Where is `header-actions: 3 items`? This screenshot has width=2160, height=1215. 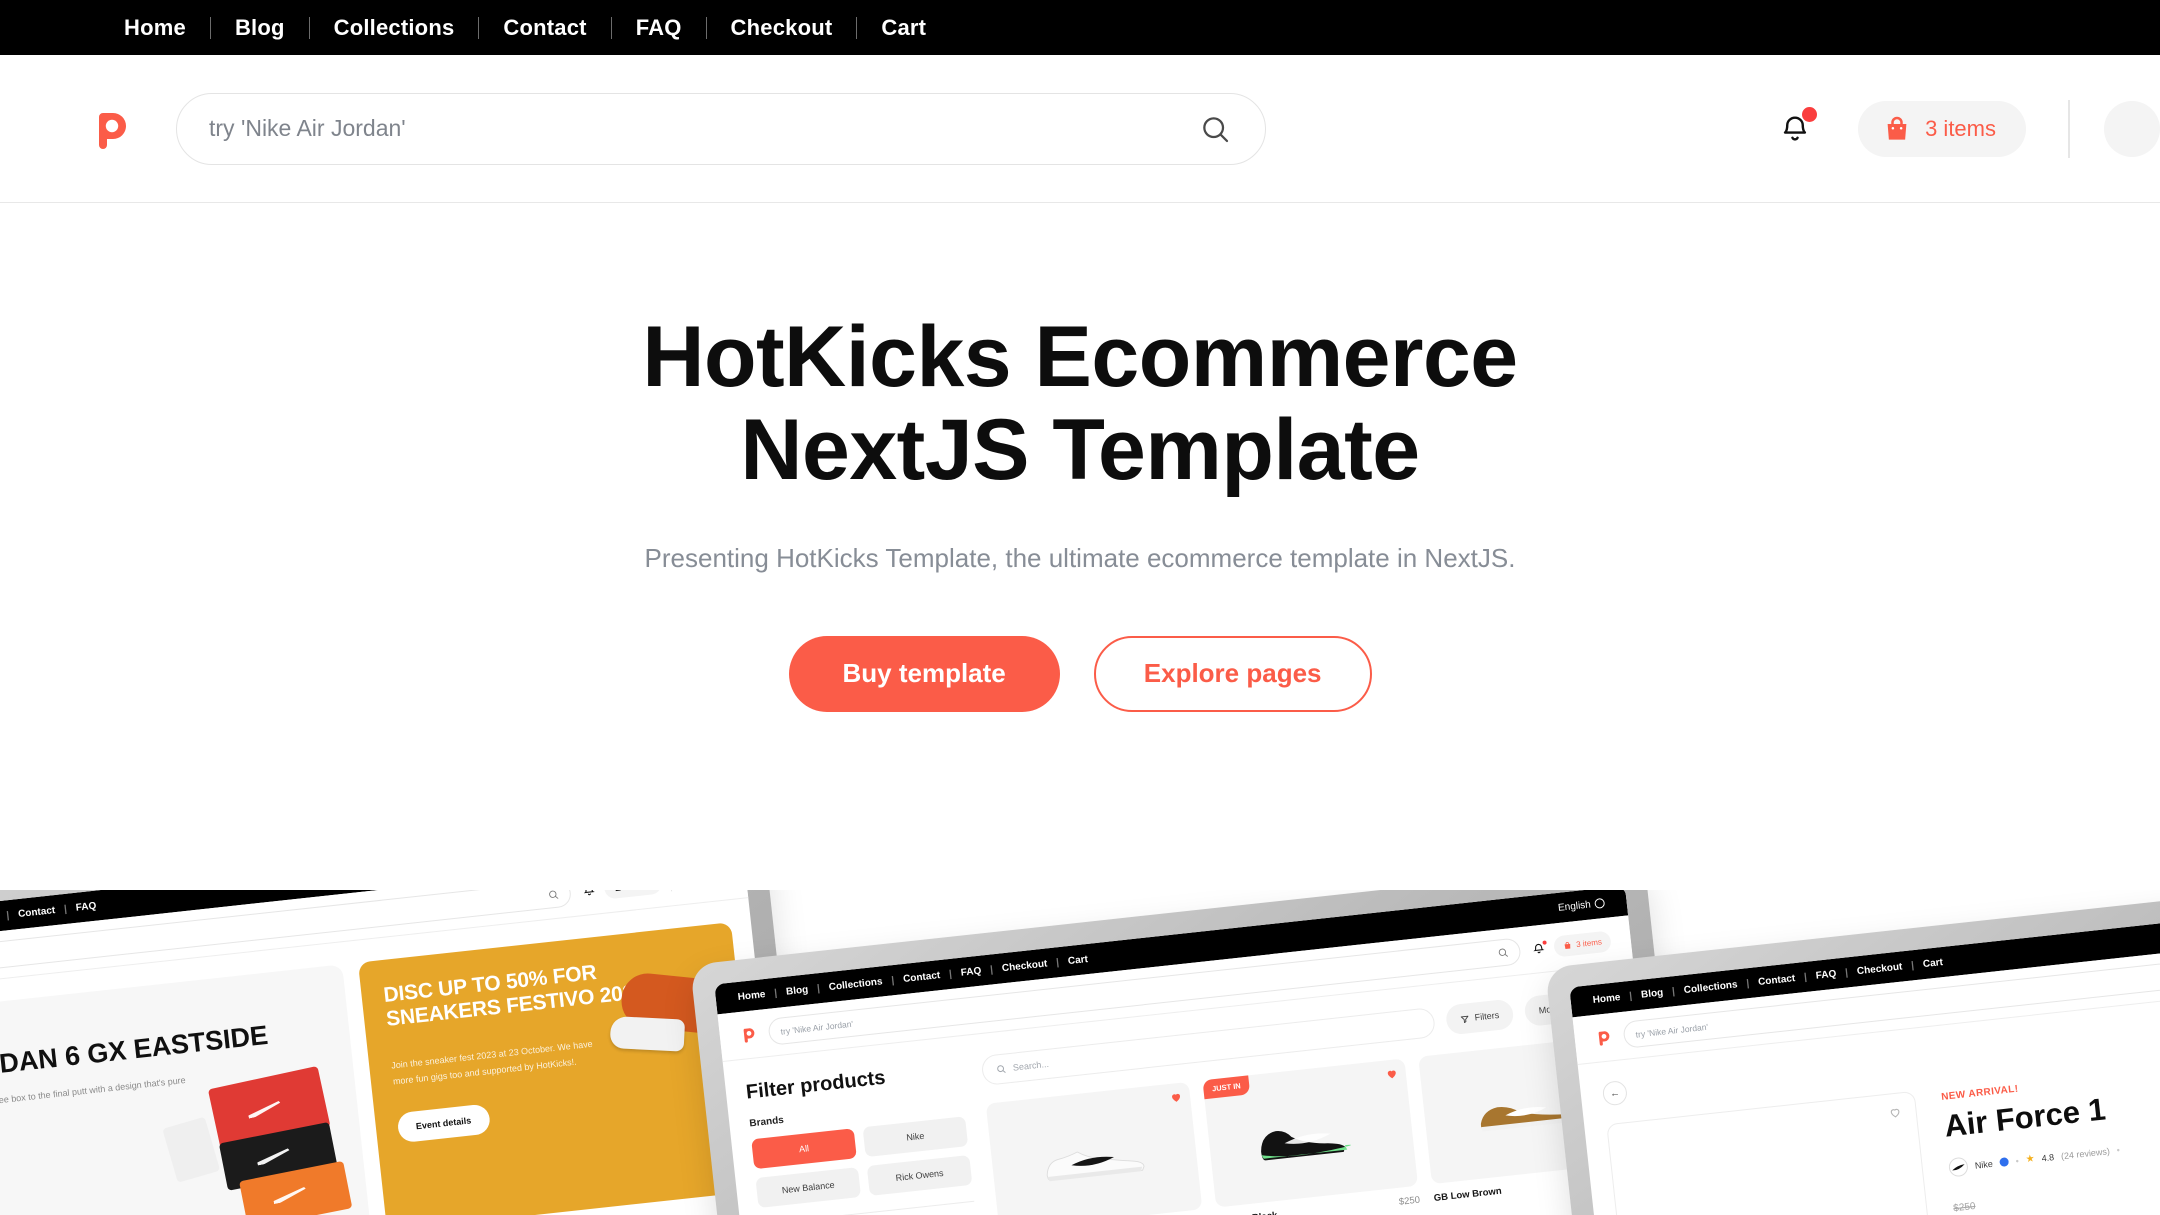 header-actions: 3 items is located at coordinates (1966, 128).